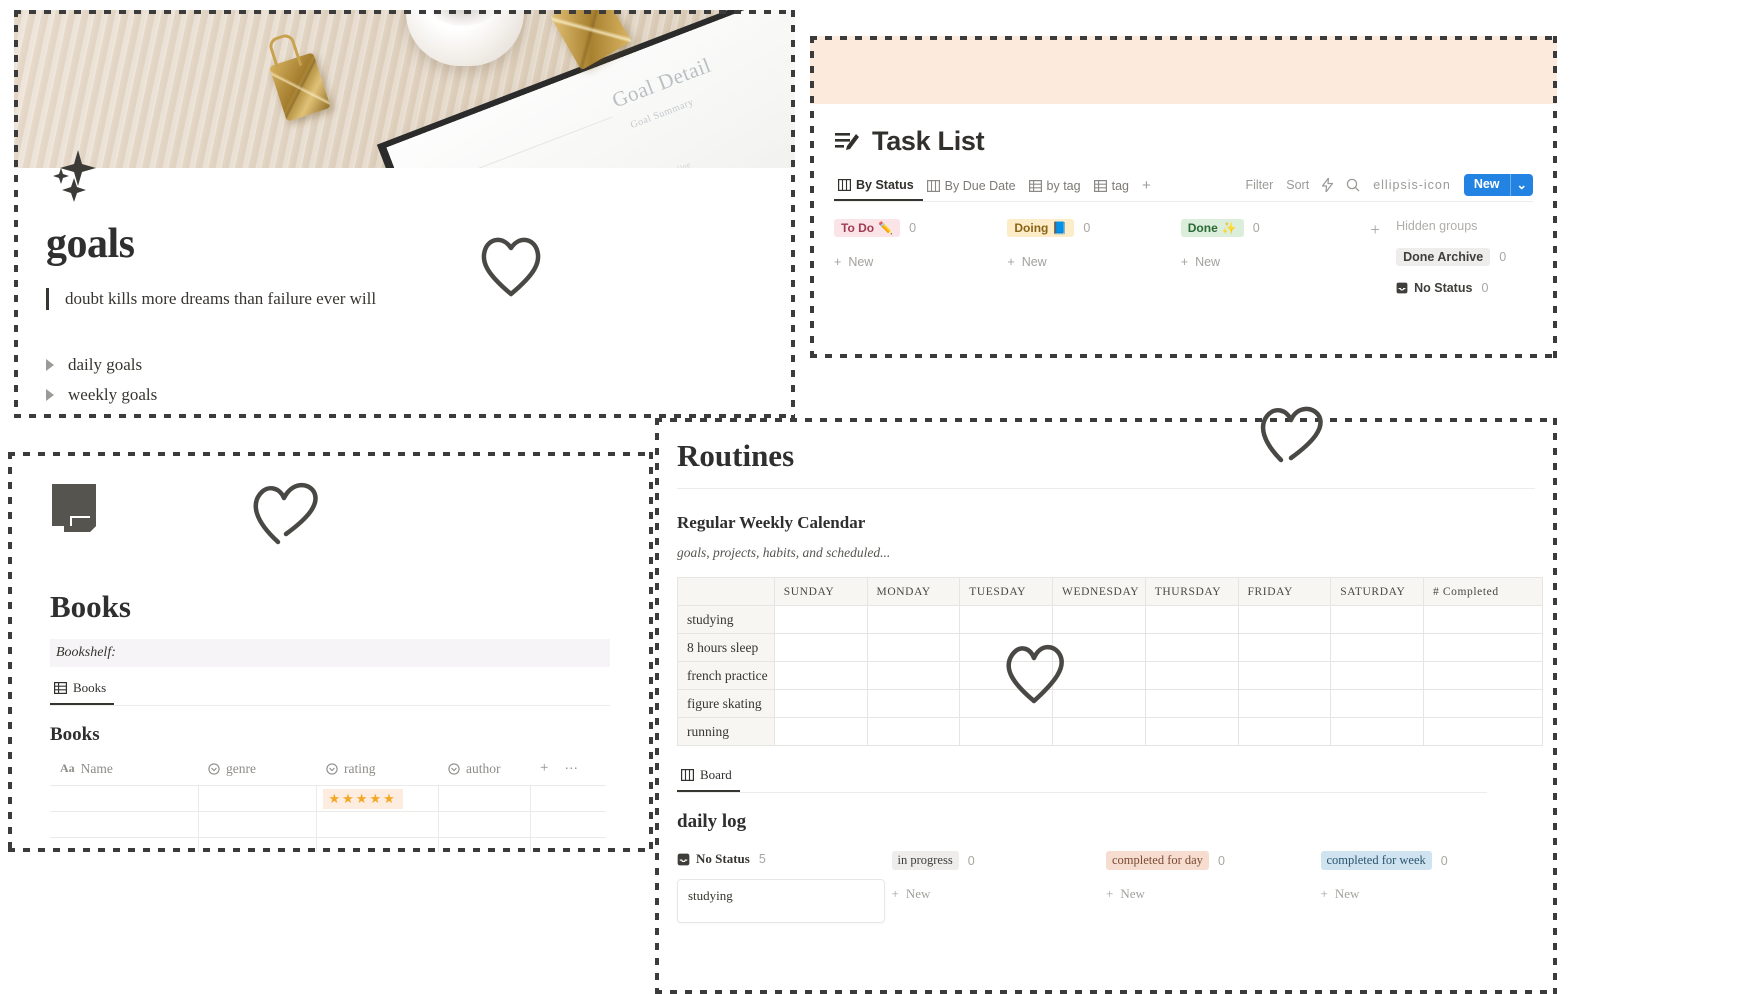 Image resolution: width=1764 pixels, height=994 pixels. Describe the element at coordinates (484, 771) in the screenshot. I see `column-header-author: author` at that location.